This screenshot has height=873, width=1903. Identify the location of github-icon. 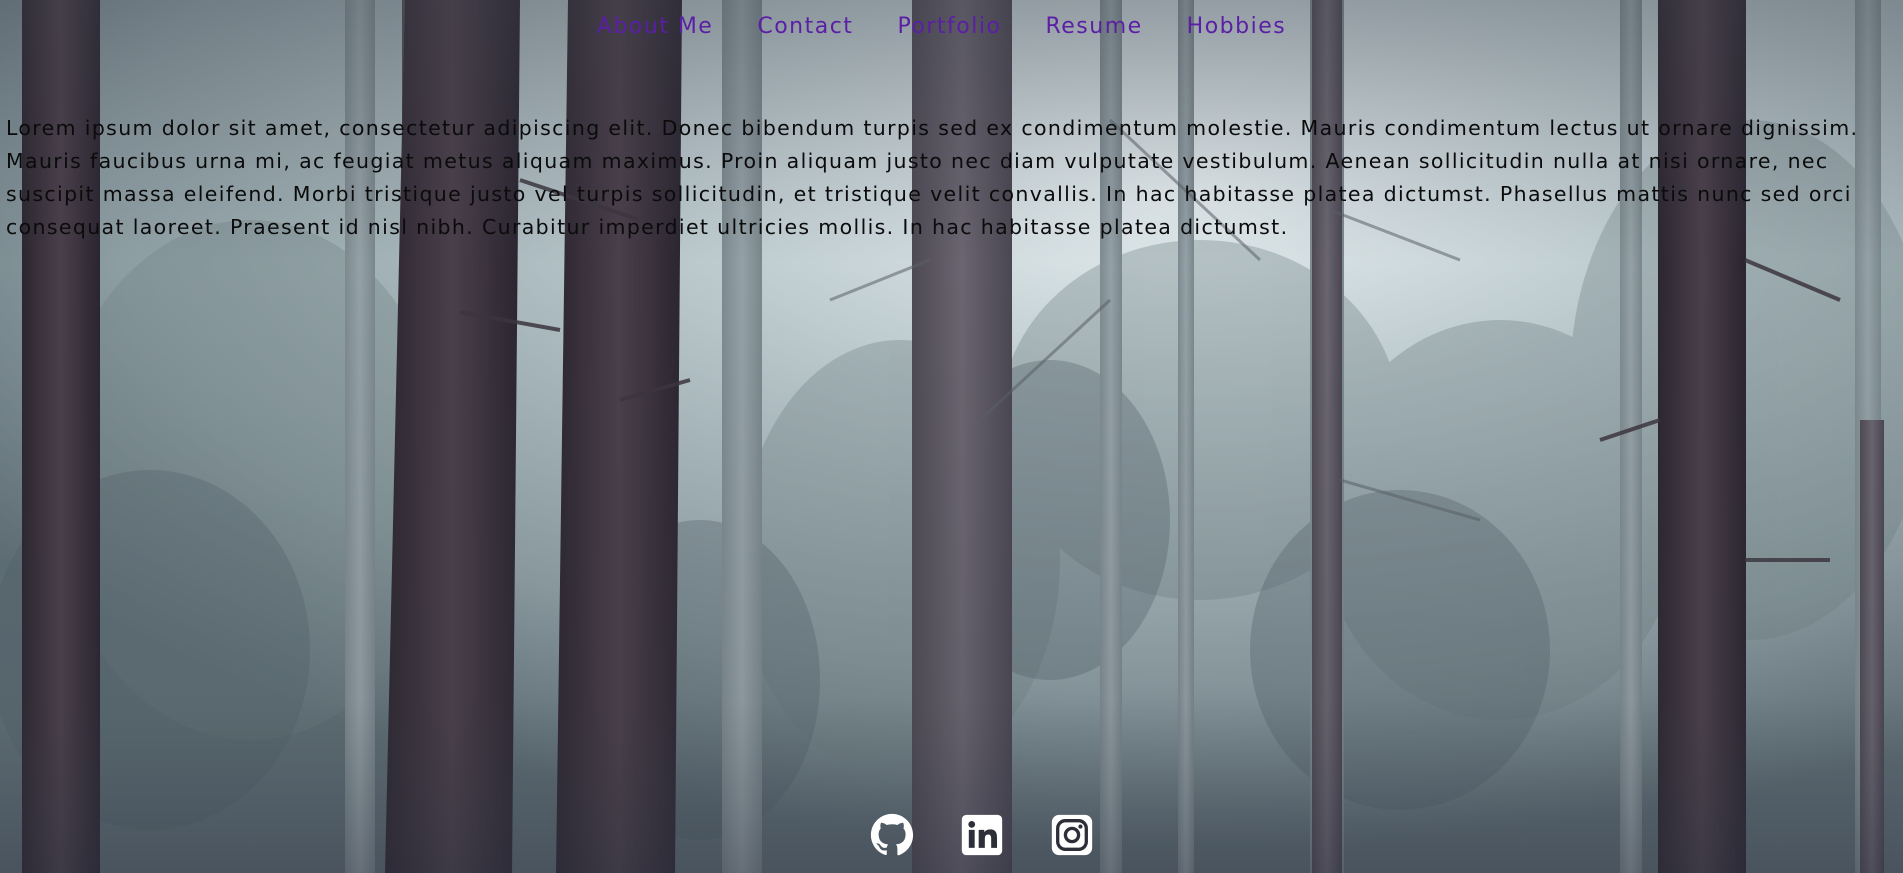
(891, 834).